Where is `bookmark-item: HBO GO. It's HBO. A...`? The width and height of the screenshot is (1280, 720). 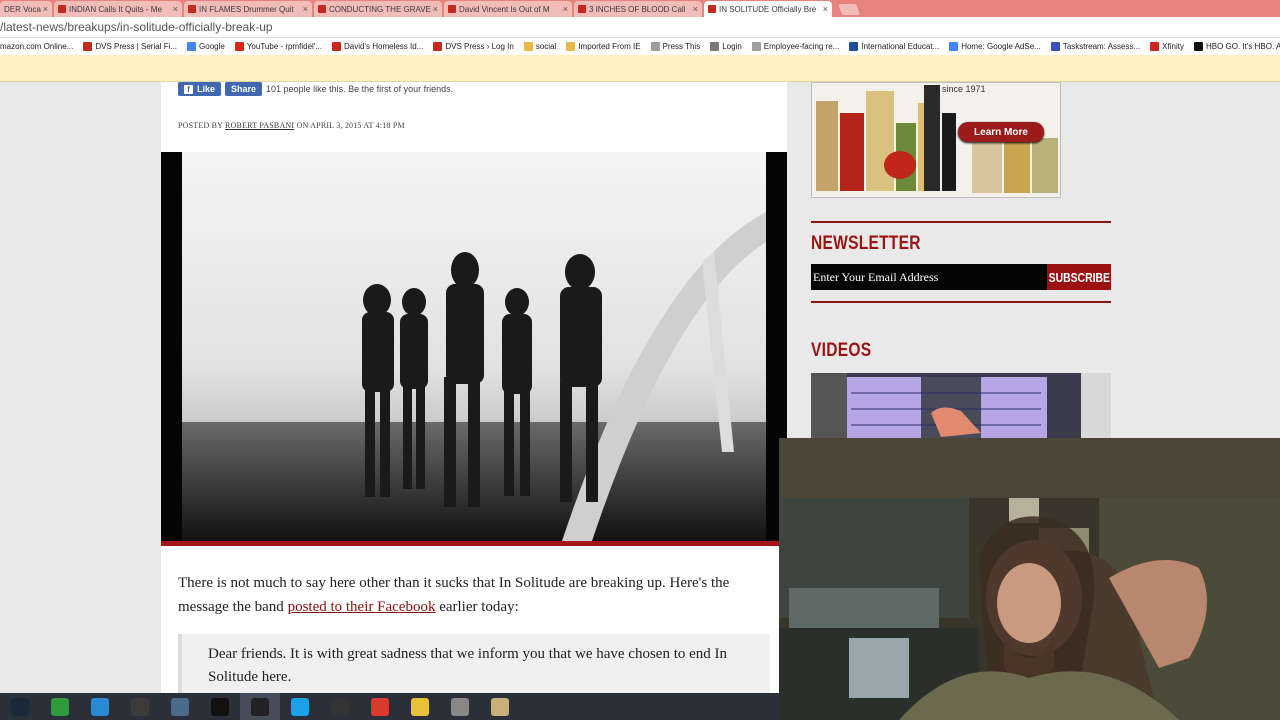 bookmark-item: HBO GO. It's HBO. A... is located at coordinates (1236, 46).